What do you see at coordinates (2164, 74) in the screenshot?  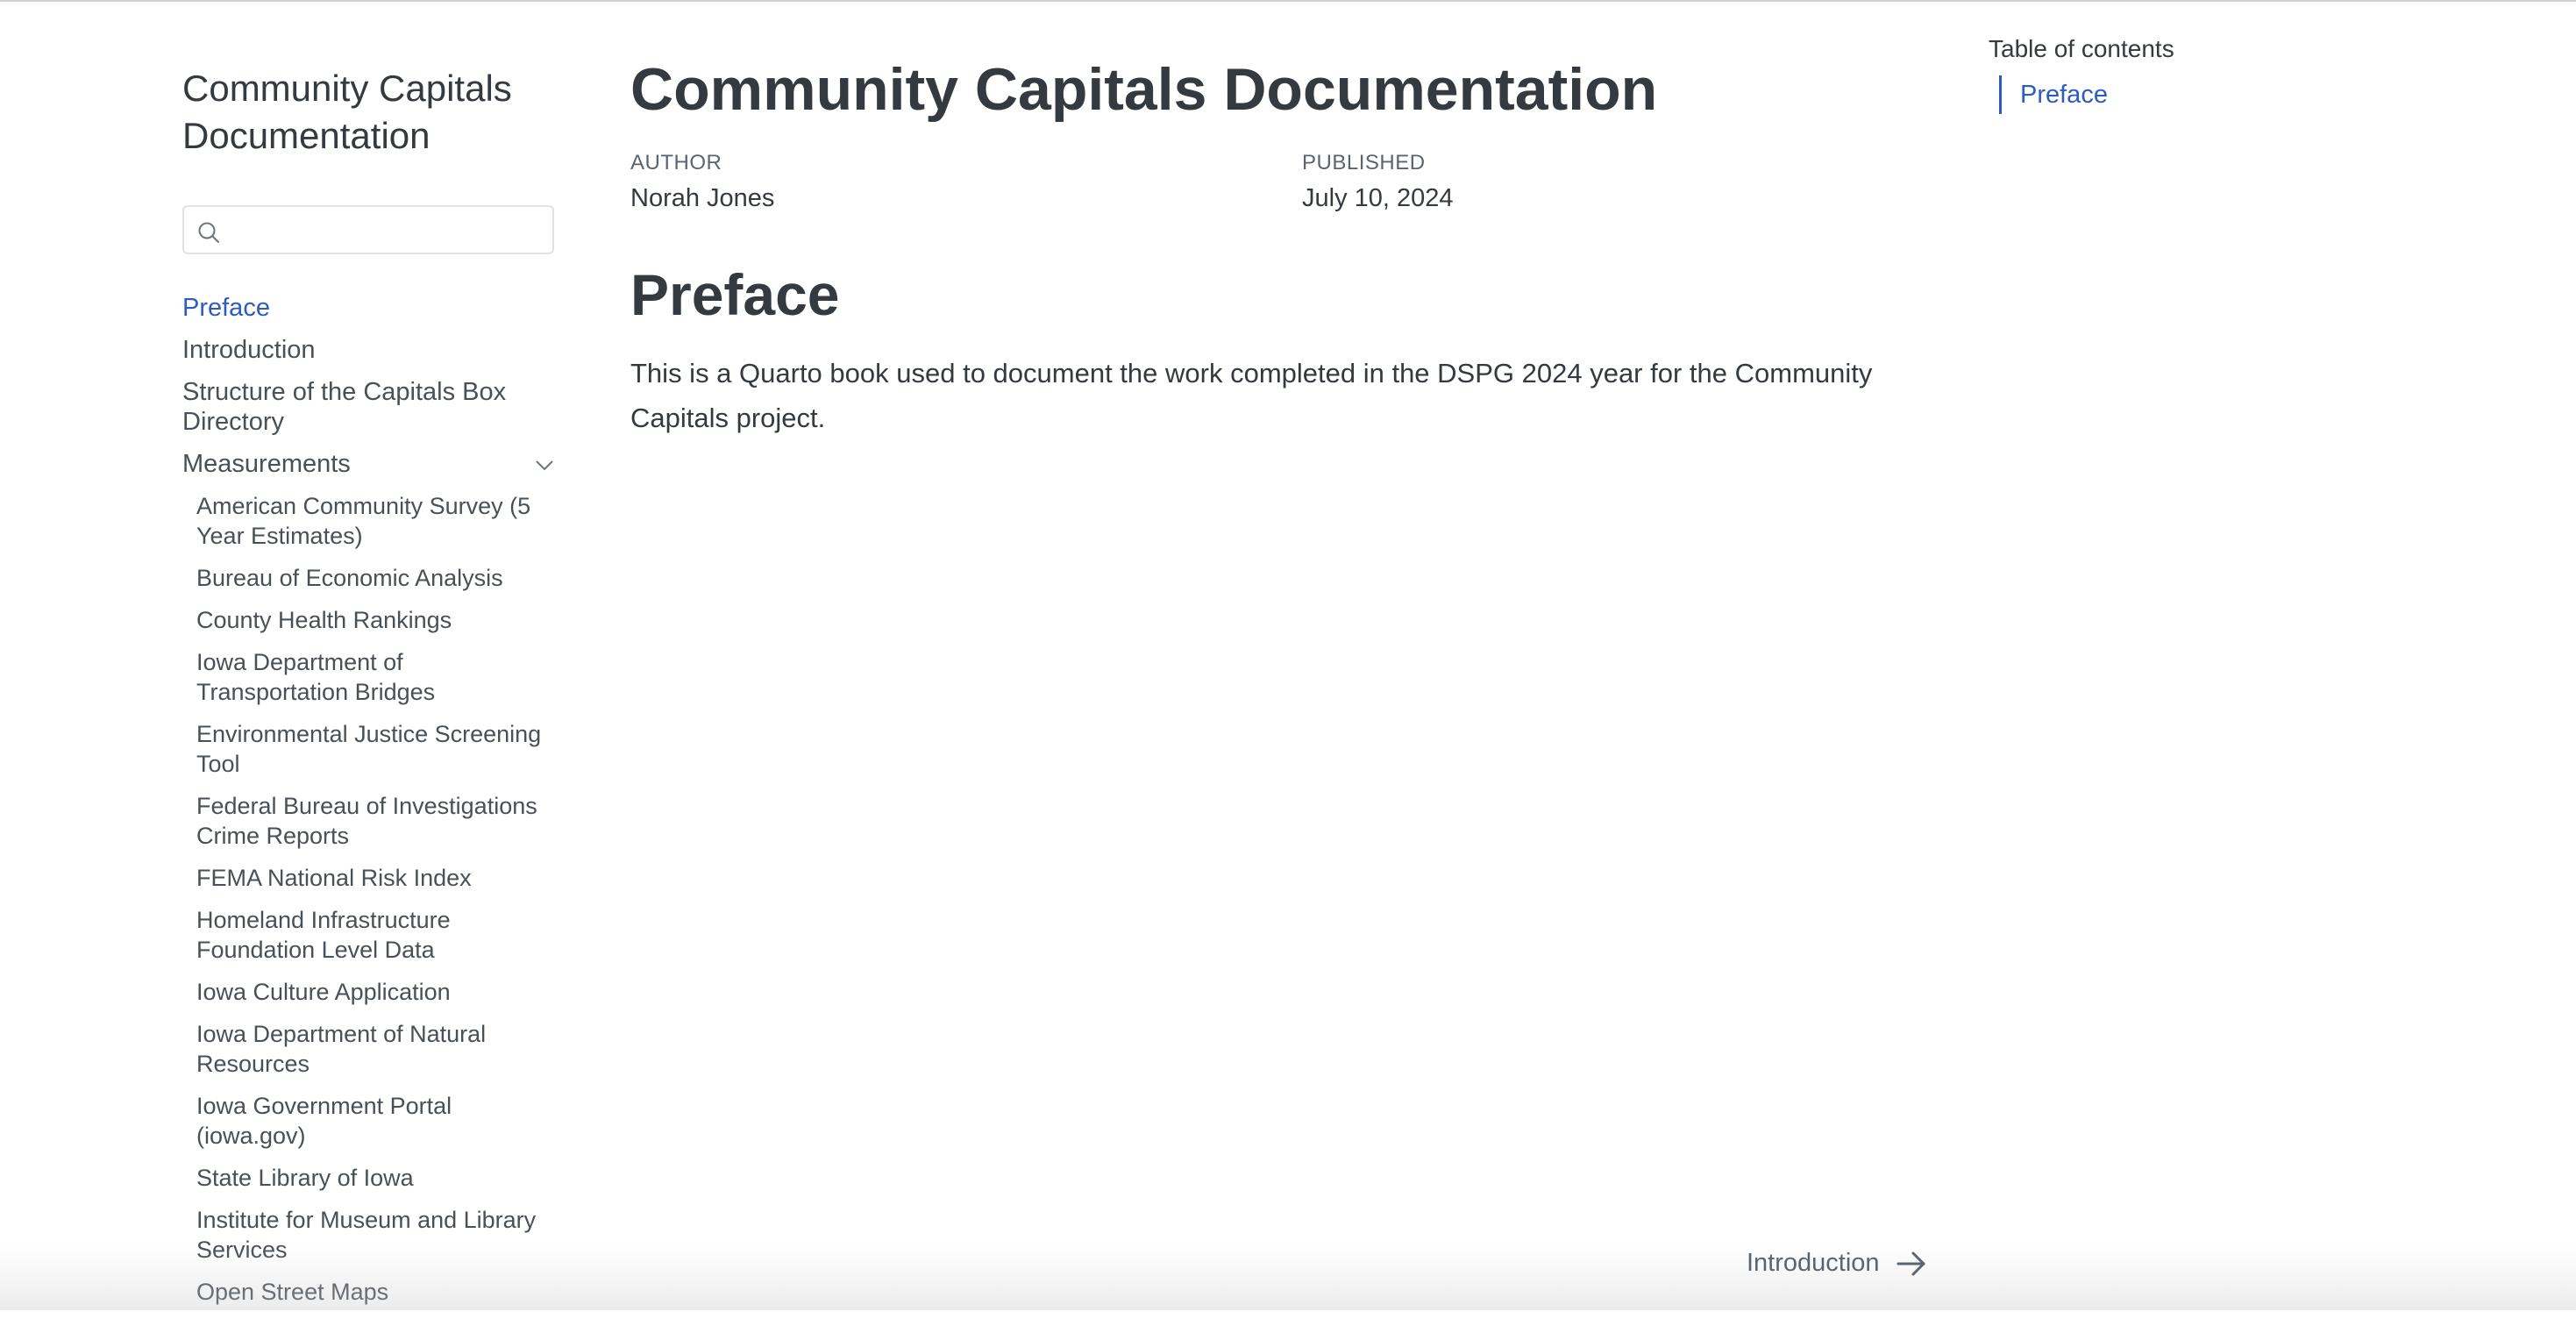 I see `table-of-contents: Table of contents Preface` at bounding box center [2164, 74].